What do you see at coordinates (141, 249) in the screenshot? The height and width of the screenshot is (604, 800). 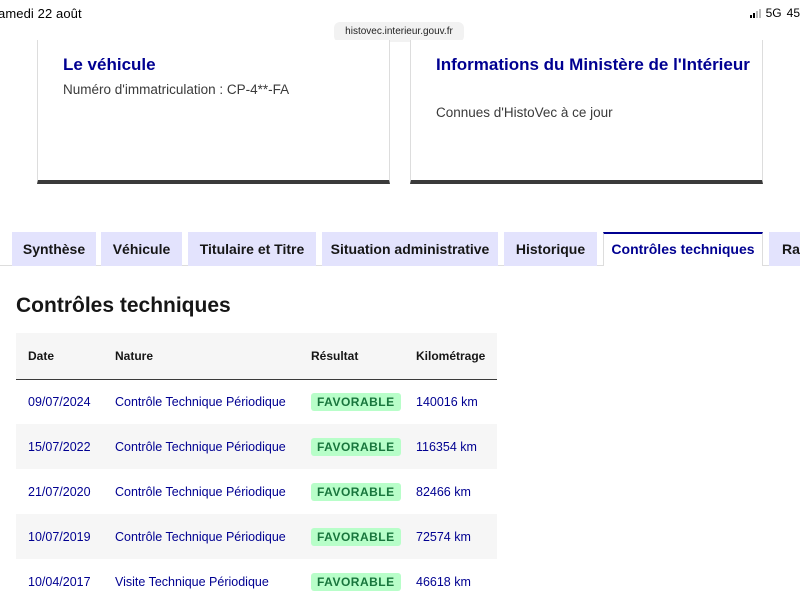 I see `tab-vehicule: Véhicule` at bounding box center [141, 249].